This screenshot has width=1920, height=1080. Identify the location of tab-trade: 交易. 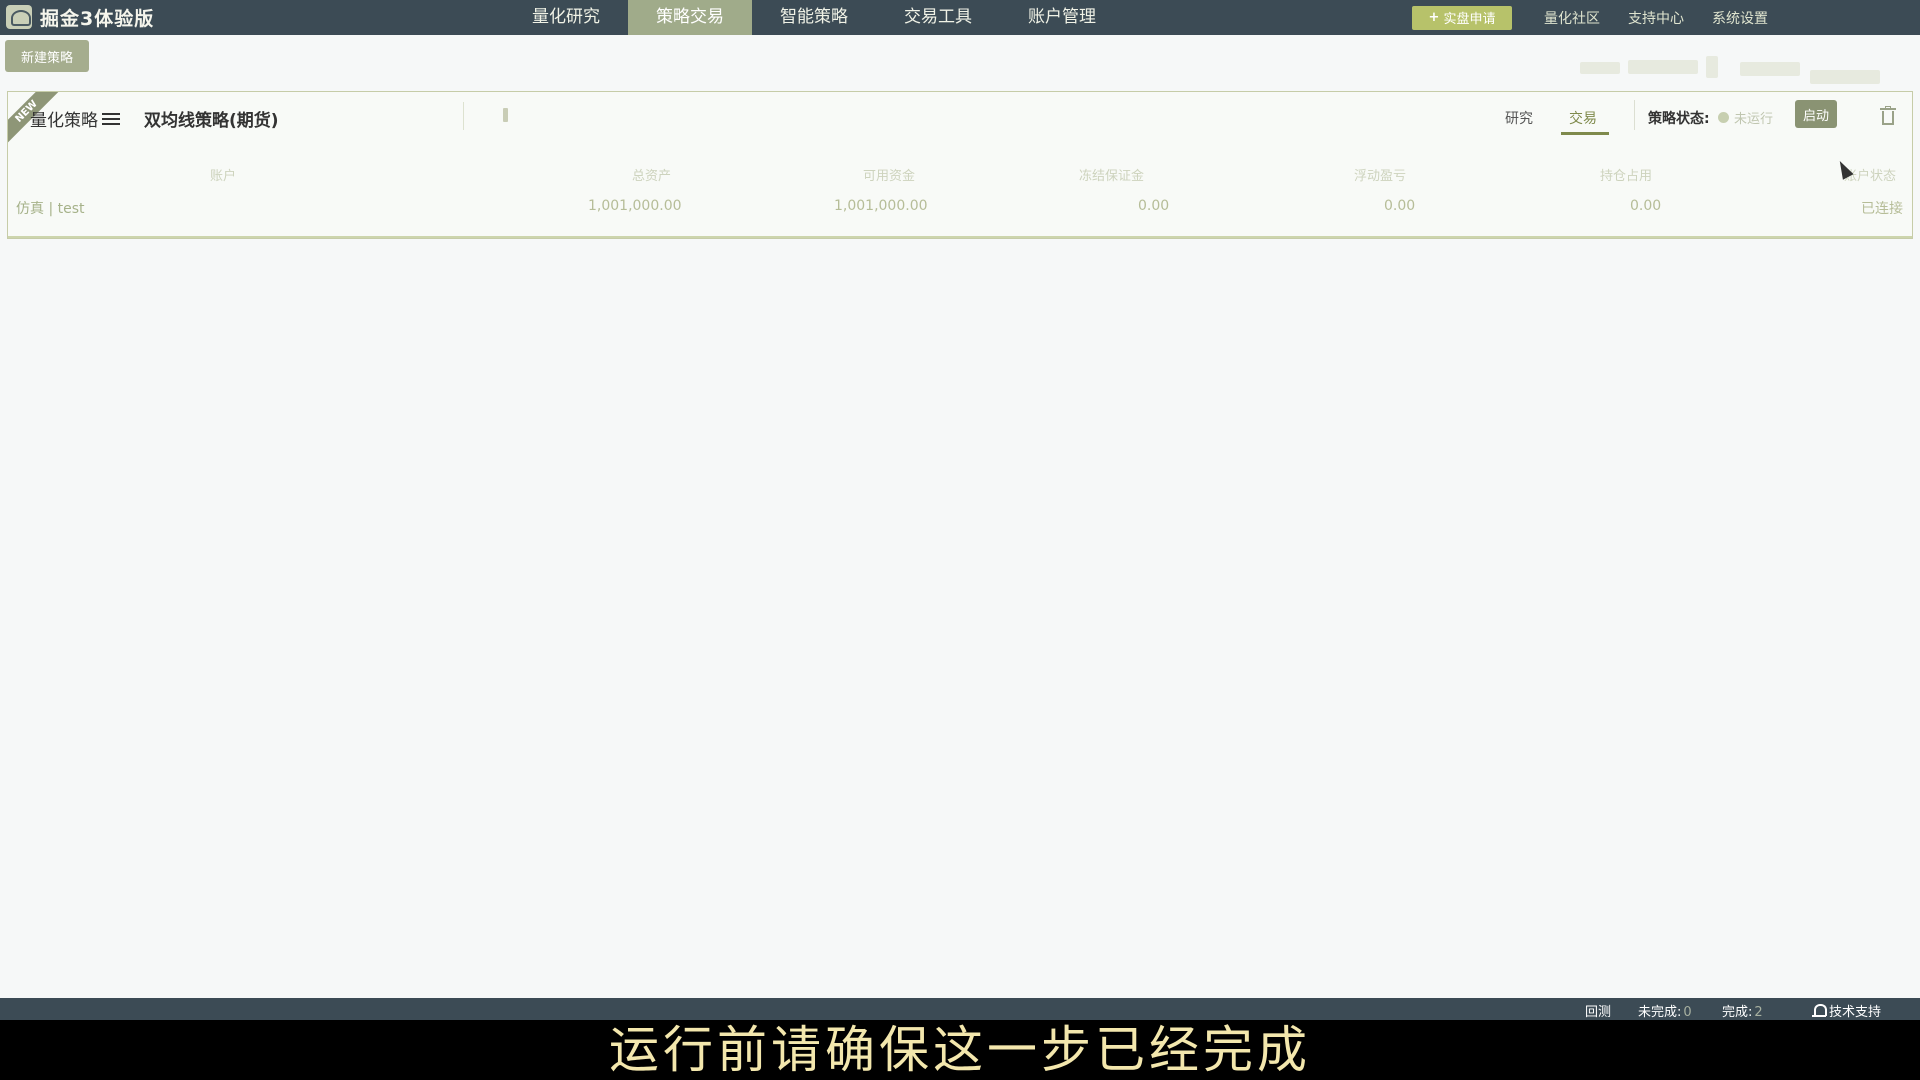
(1583, 118).